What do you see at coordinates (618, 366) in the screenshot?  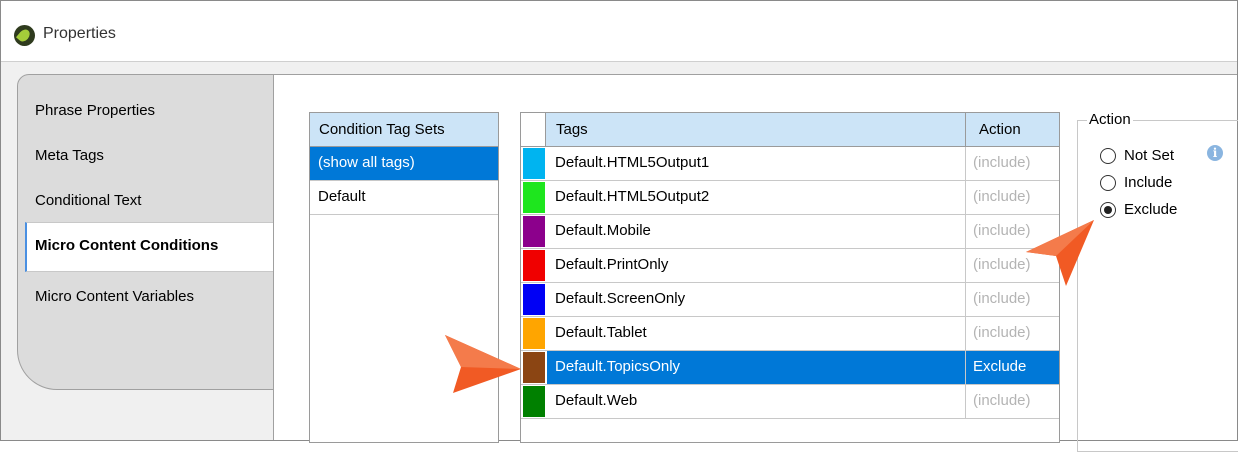 I see `tag-name: Default.TopicsOnly` at bounding box center [618, 366].